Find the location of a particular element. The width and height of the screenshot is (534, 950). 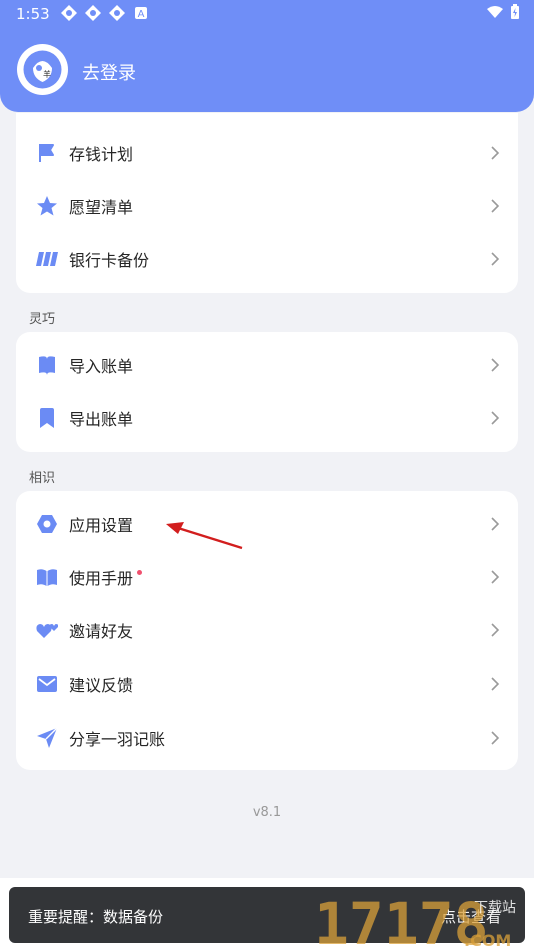

menu-item-label: 分享一羽记账 is located at coordinates (117, 739).